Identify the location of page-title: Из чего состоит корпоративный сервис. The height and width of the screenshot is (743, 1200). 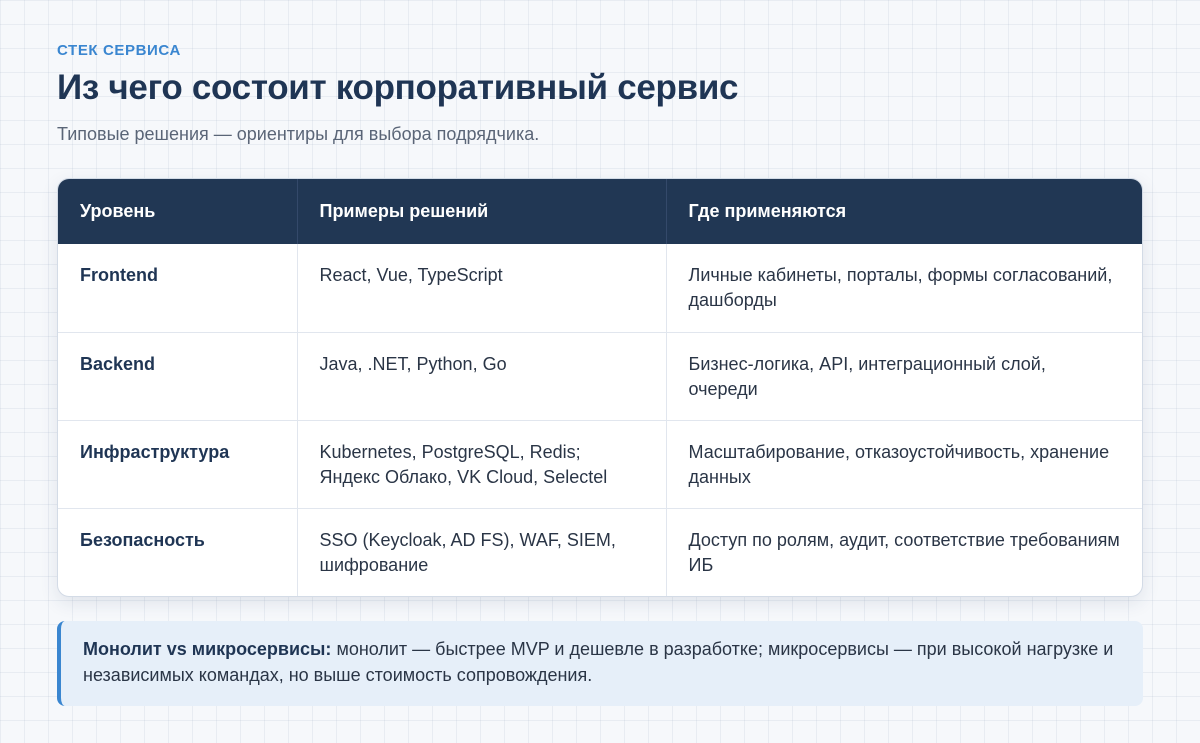
(398, 87).